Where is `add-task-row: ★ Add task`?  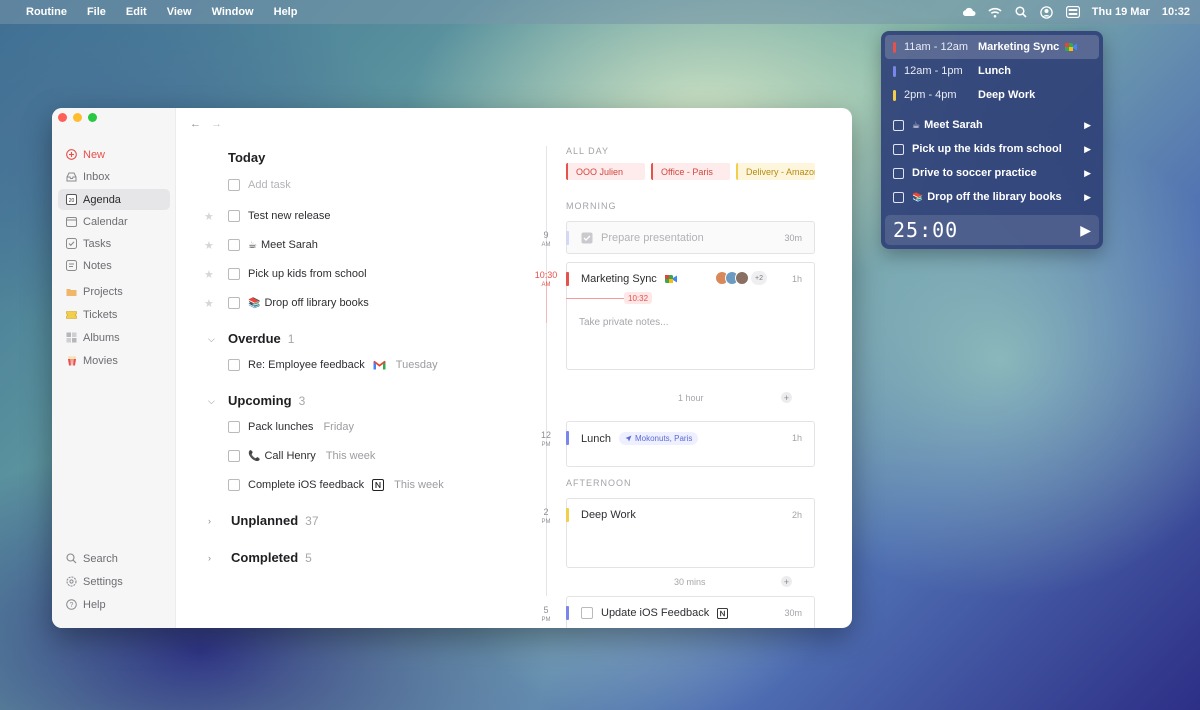 add-task-row: ★ Add task is located at coordinates (247, 185).